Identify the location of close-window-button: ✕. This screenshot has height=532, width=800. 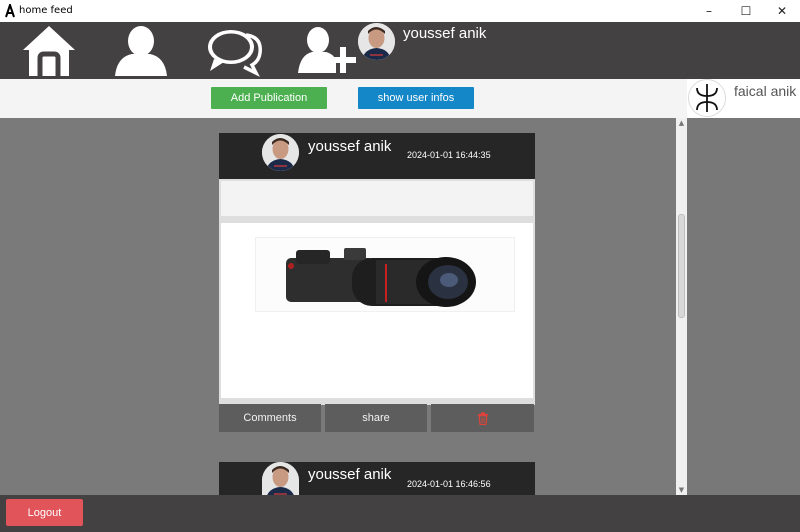
(779, 11).